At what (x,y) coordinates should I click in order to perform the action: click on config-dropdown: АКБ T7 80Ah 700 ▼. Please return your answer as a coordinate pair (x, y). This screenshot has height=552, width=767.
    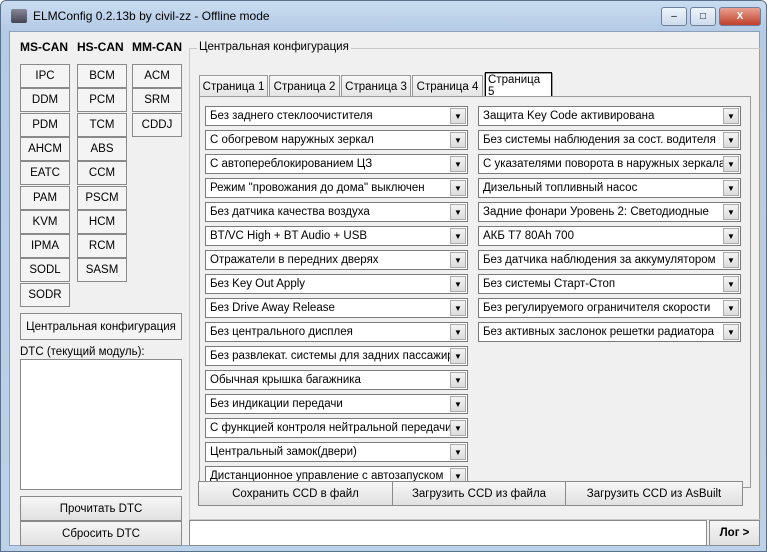
    Looking at the image, I should click on (609, 236).